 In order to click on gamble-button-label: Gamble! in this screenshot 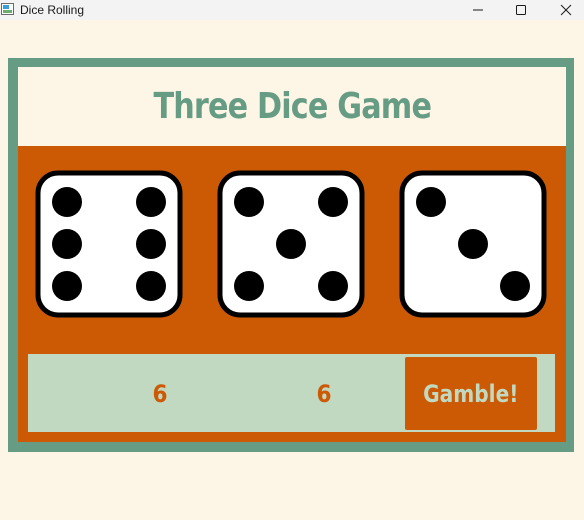, I will do `click(471, 393)`.